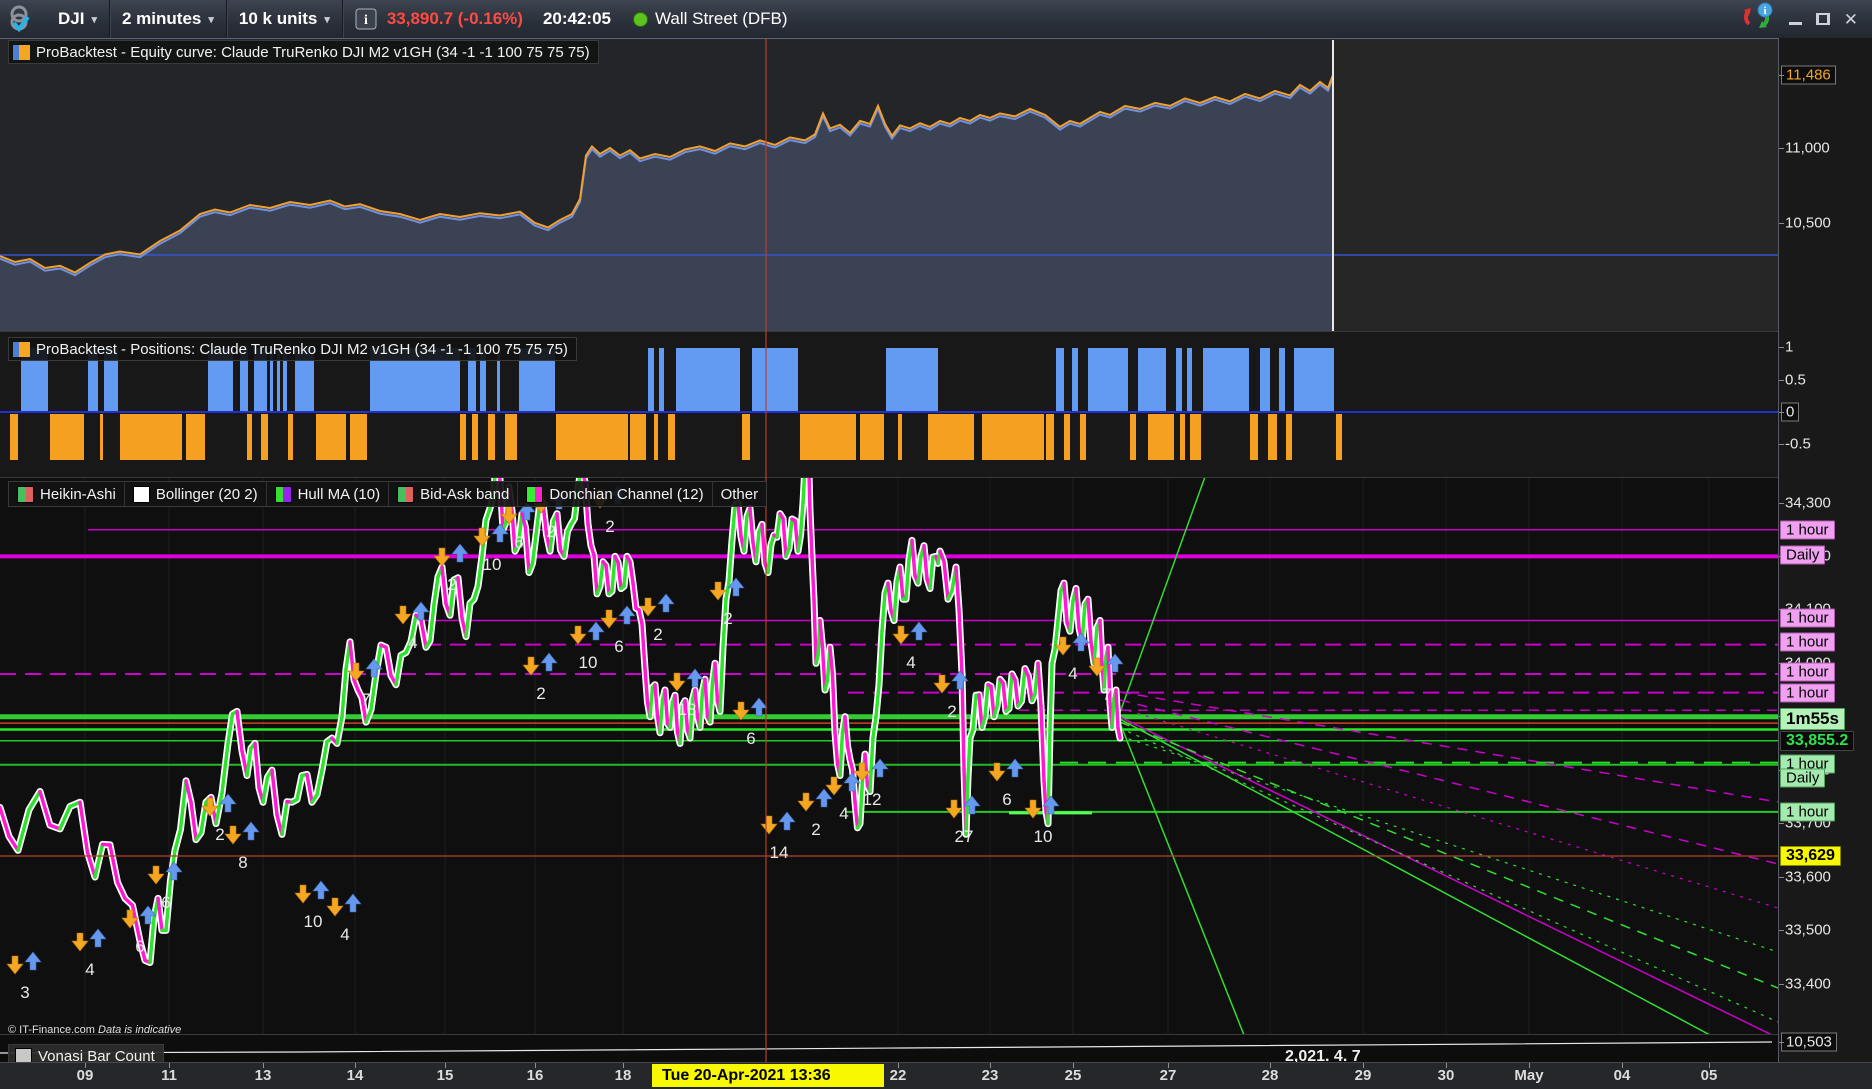 This screenshot has height=1089, width=1872. What do you see at coordinates (1851, 19) in the screenshot?
I see `close-button: ✕` at bounding box center [1851, 19].